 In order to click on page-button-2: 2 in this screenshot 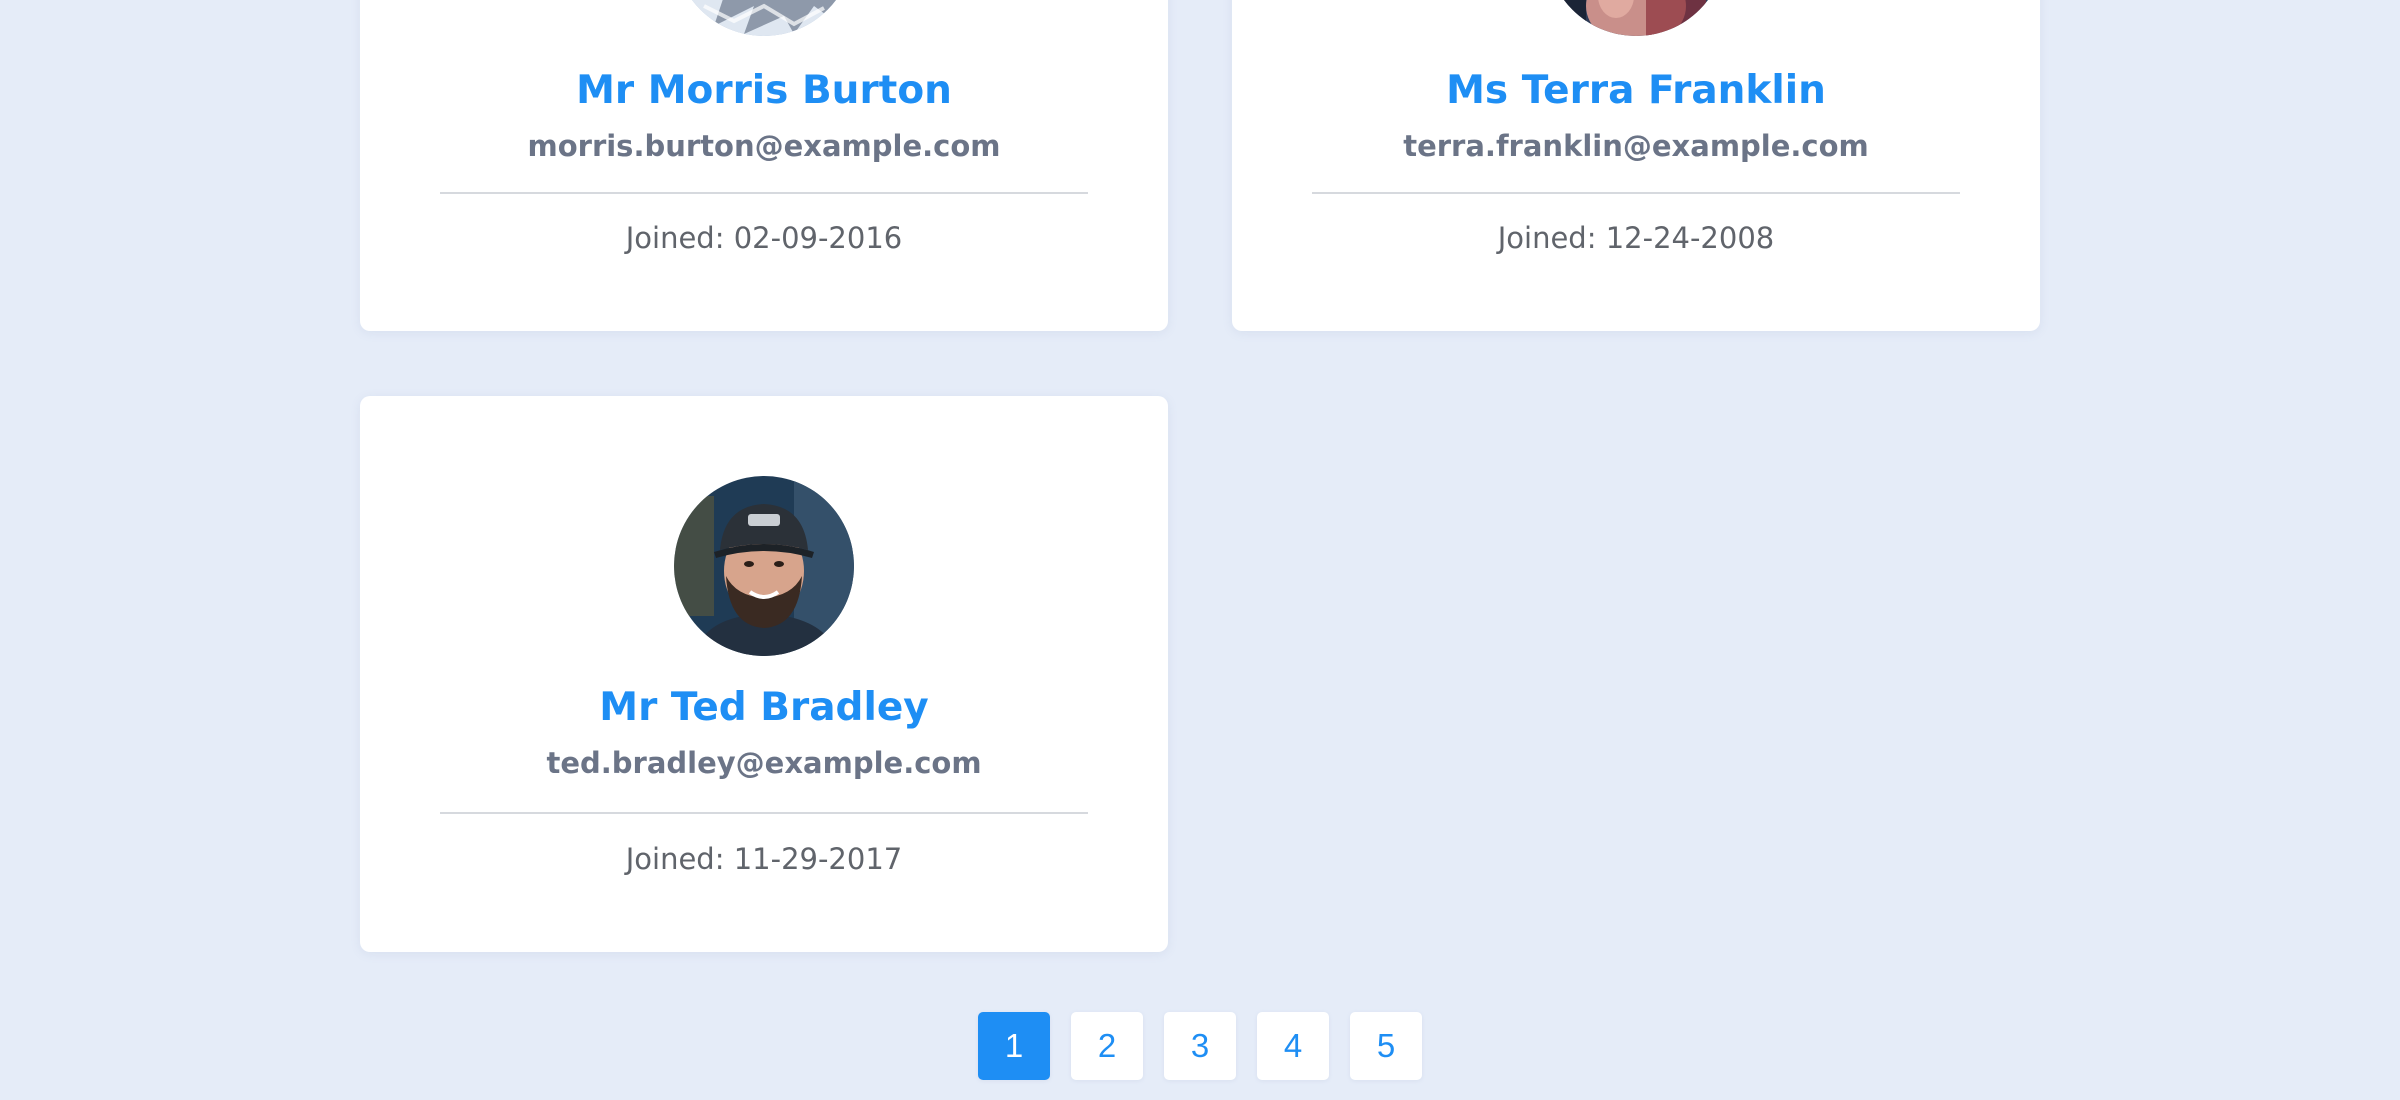, I will do `click(1107, 1046)`.